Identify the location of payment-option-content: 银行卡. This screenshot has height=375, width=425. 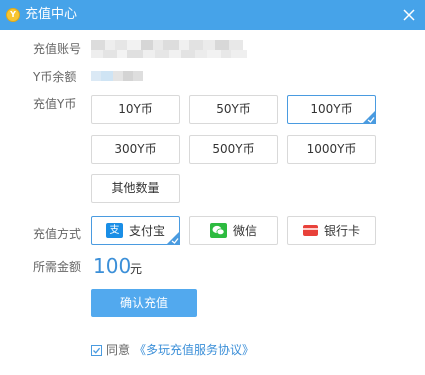
(331, 230).